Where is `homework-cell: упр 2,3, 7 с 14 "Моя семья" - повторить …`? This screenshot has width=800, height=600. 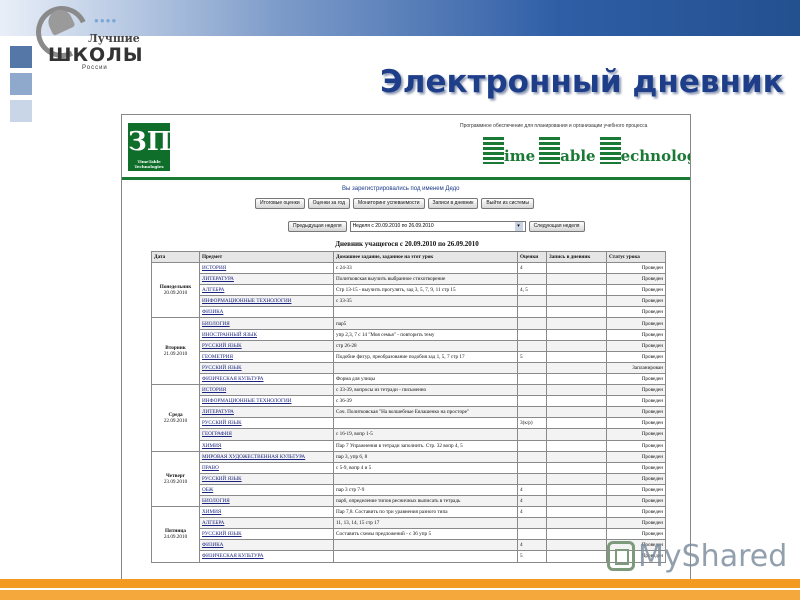 homework-cell: упр 2,3, 7 с 14 "Моя семья" - повторить … is located at coordinates (425, 334).